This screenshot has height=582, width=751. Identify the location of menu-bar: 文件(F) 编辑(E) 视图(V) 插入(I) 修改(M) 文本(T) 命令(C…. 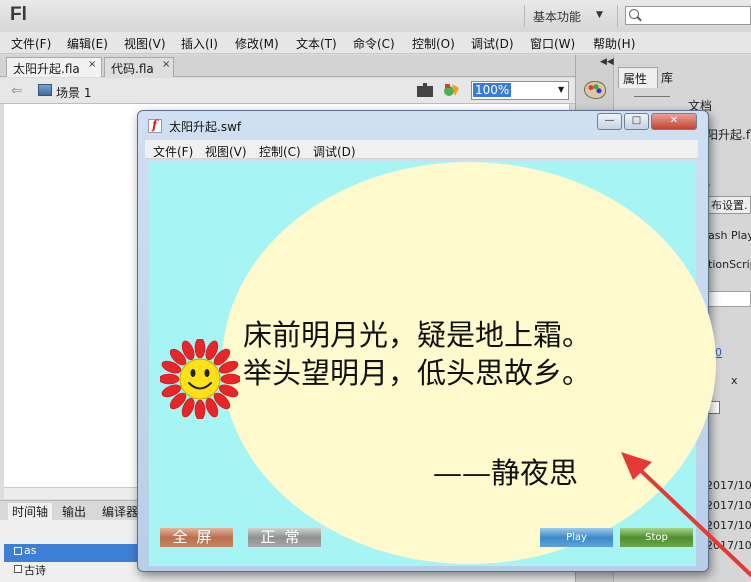
(375, 43).